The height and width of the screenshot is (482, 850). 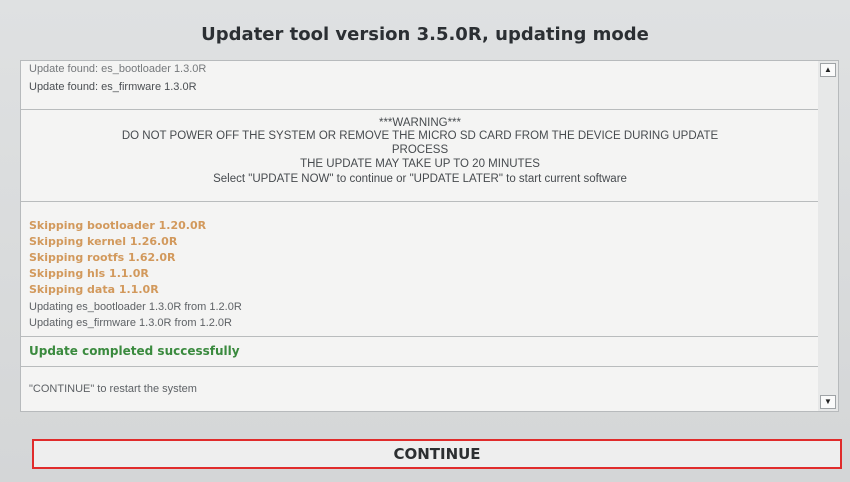 What do you see at coordinates (118, 225) in the screenshot?
I see `log-line-skipping: Skipping bootloader 1.20.0R` at bounding box center [118, 225].